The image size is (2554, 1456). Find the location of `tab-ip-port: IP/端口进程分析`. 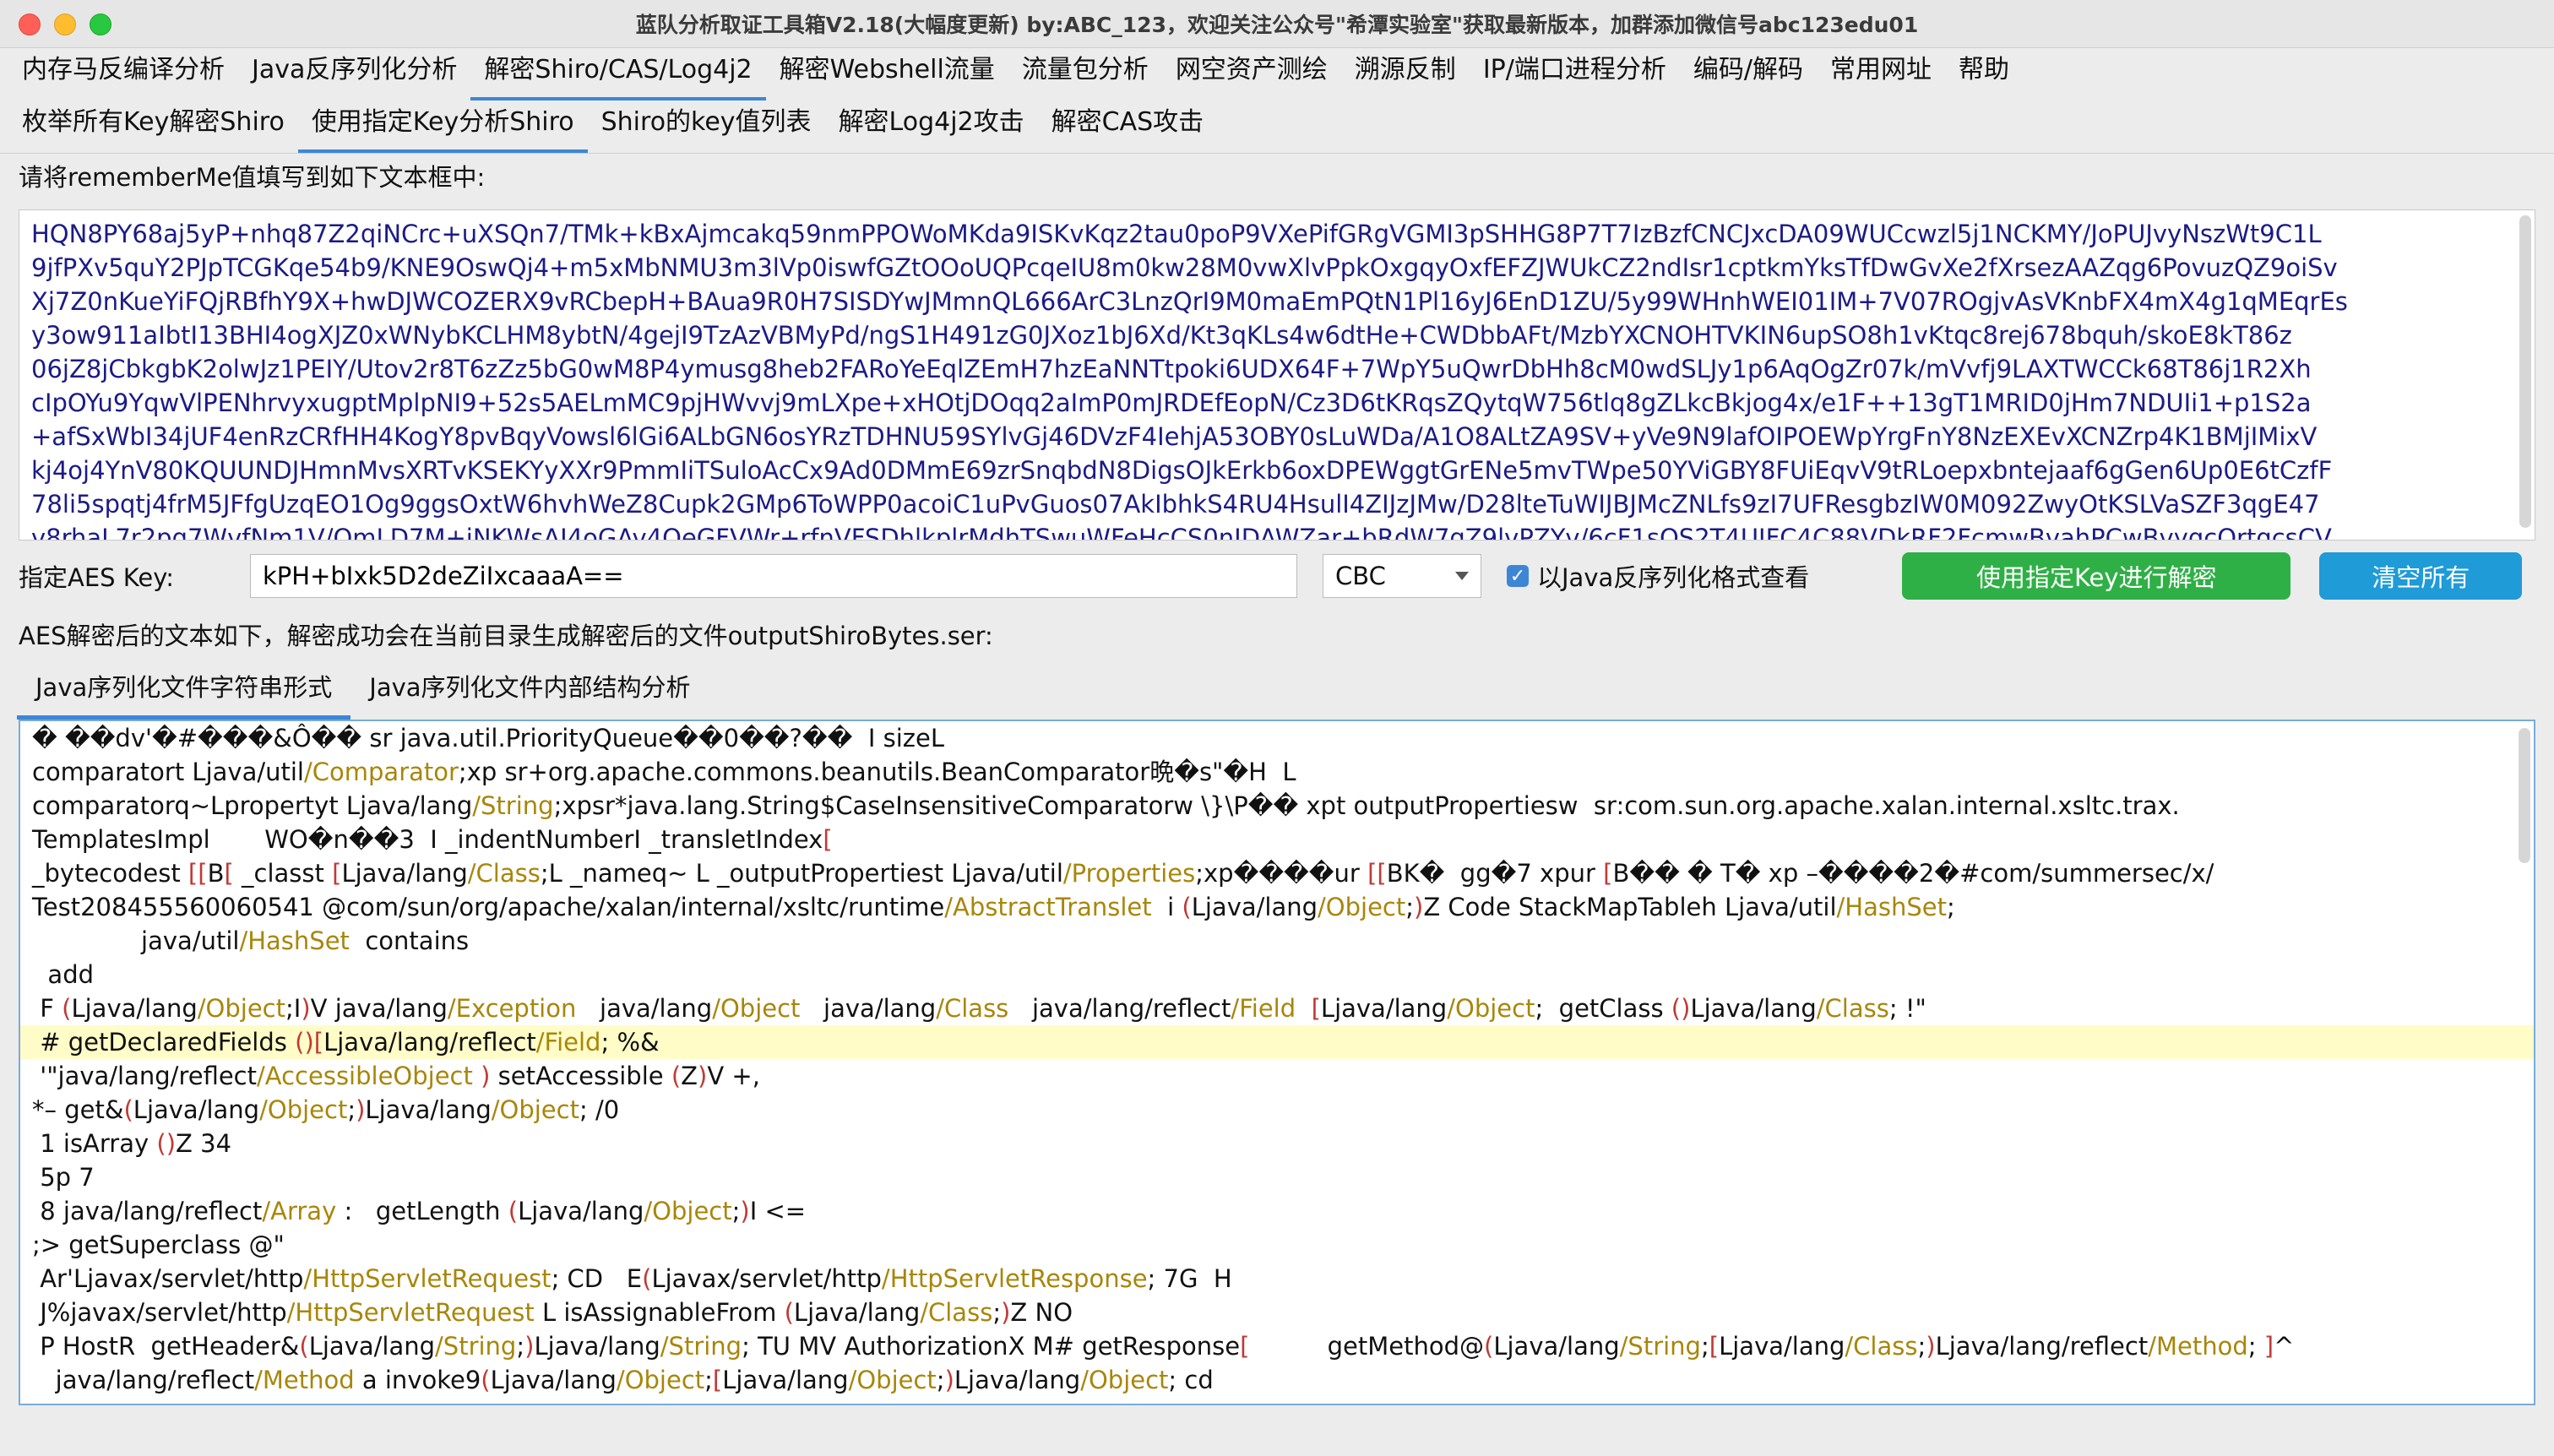

tab-ip-port: IP/端口进程分析 is located at coordinates (1575, 74).